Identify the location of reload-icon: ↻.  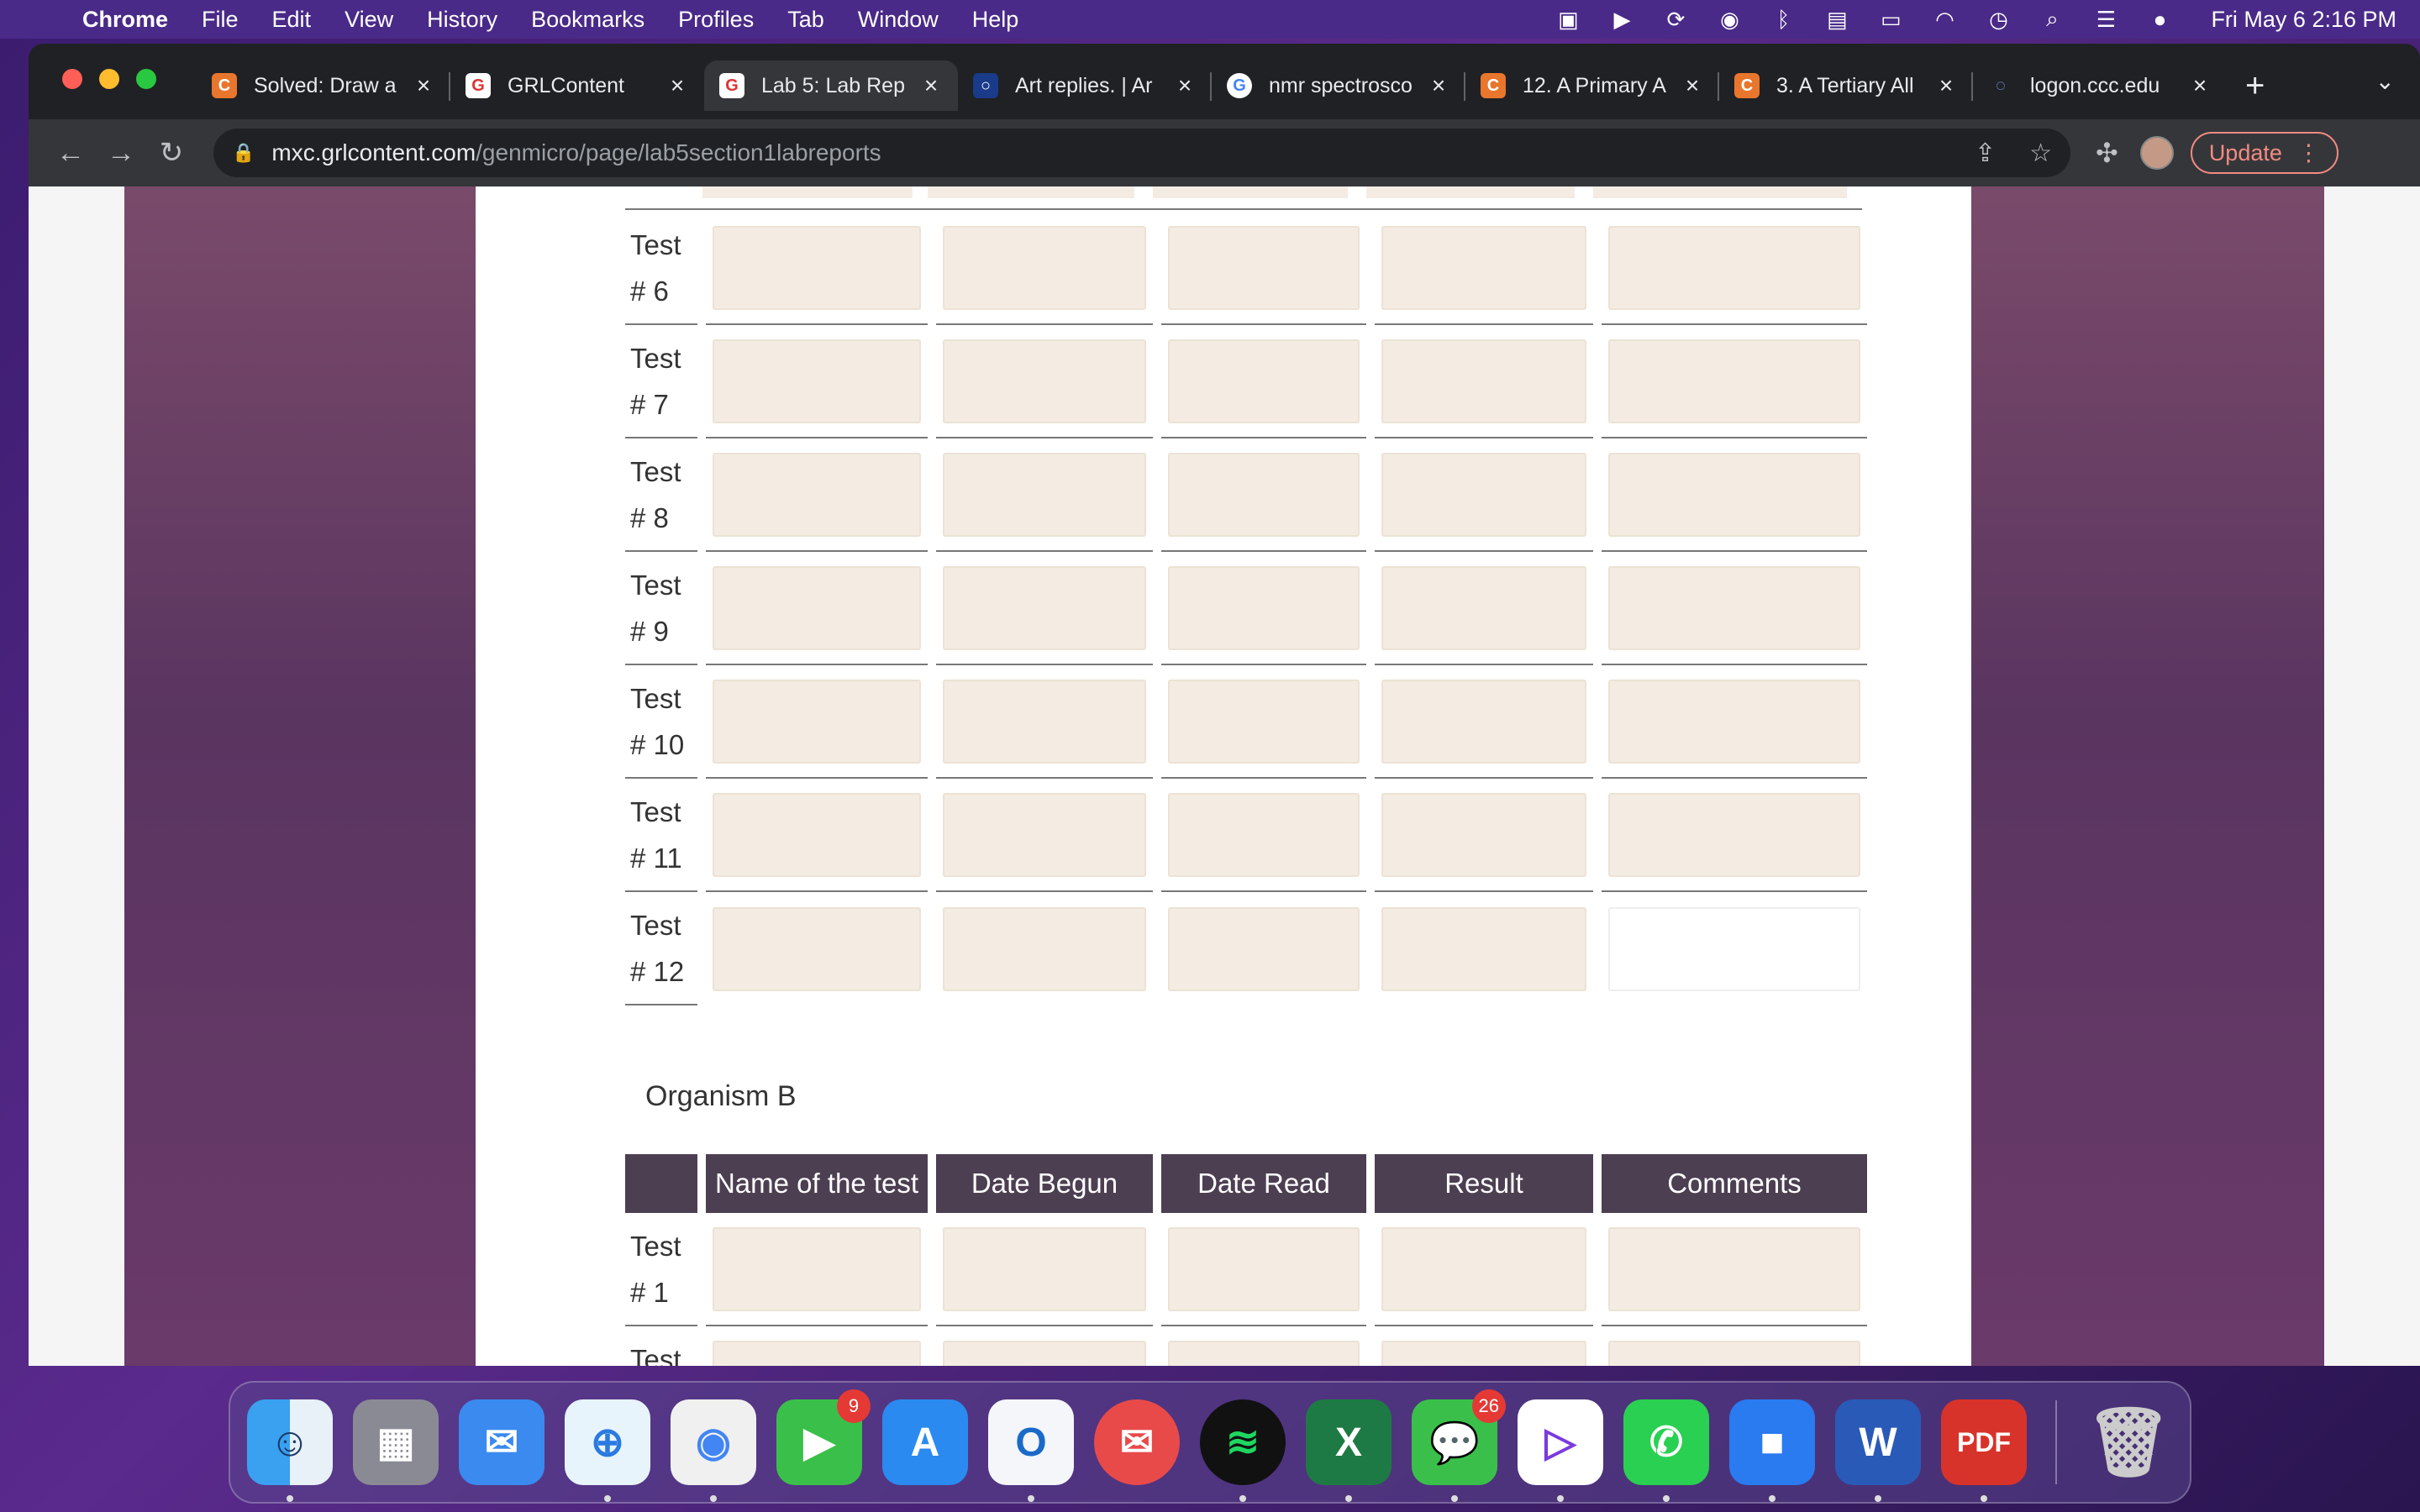
(172, 153).